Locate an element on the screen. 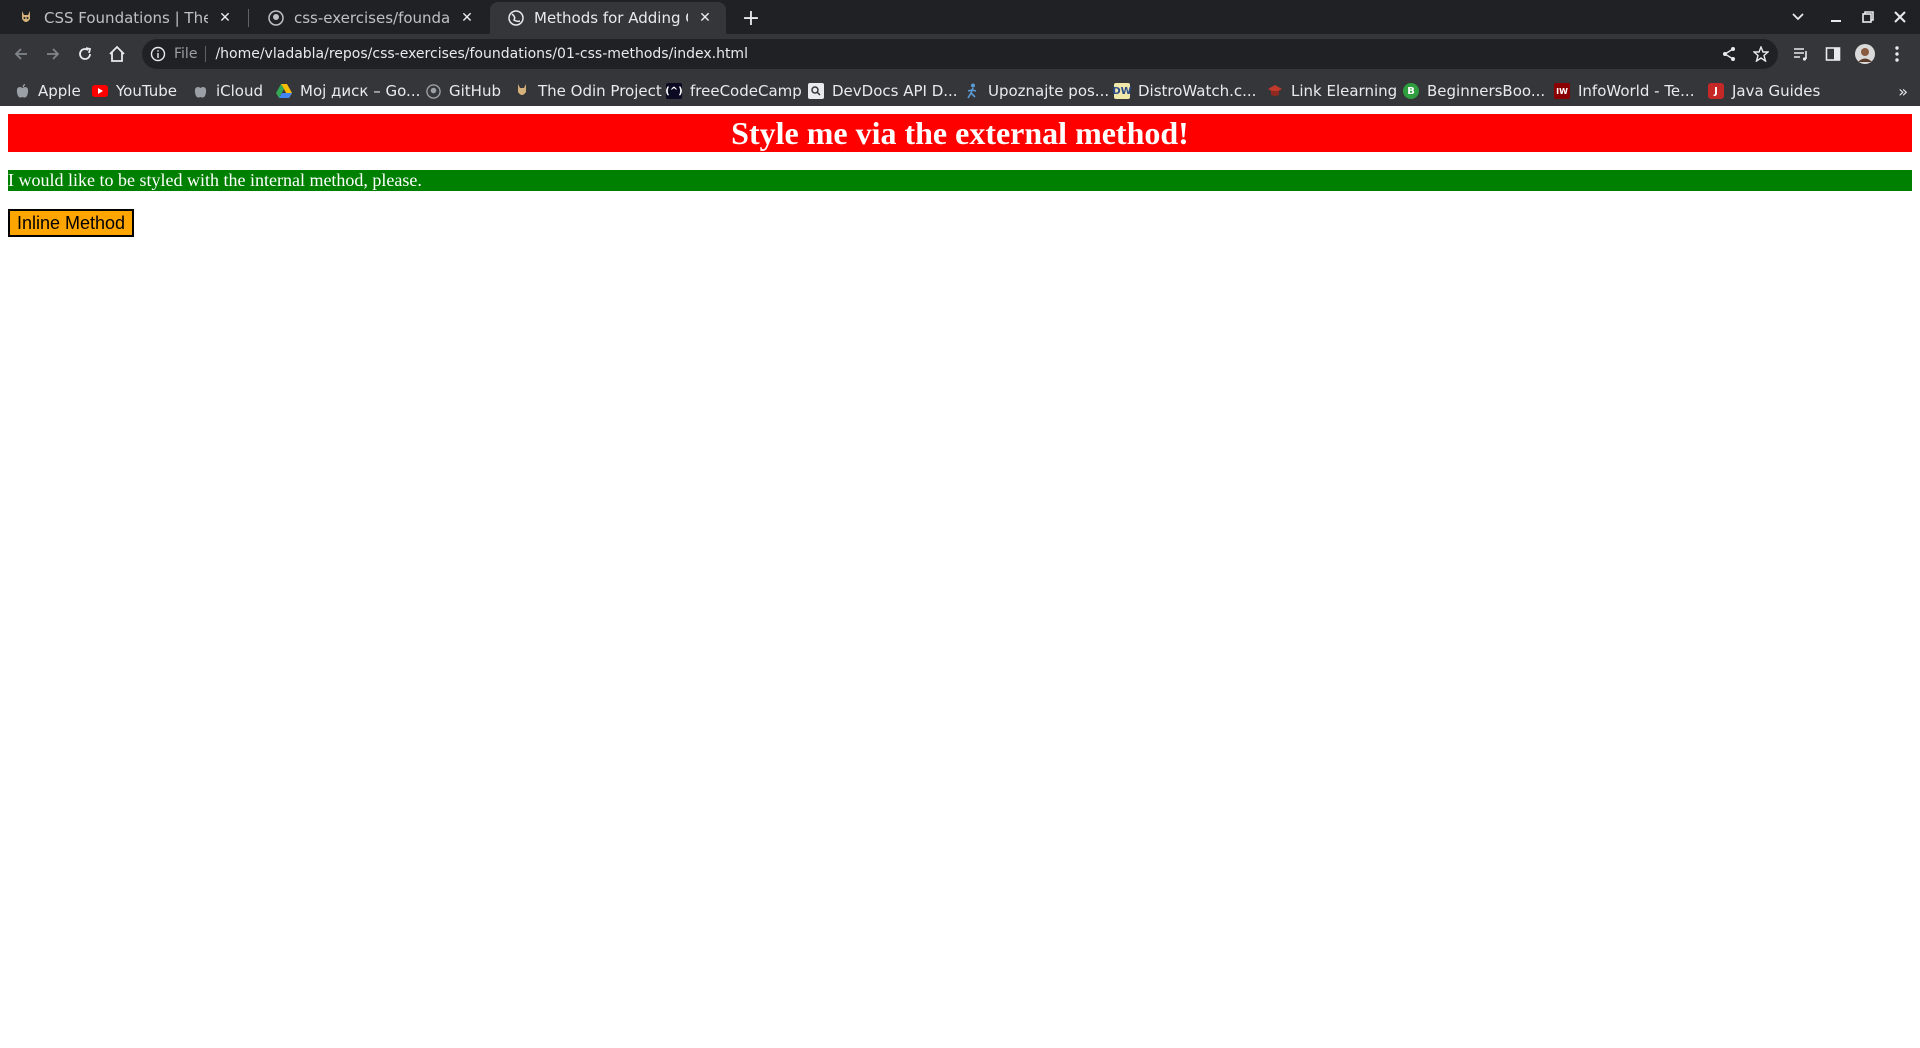 The height and width of the screenshot is (1048, 1920). bookmarks-overflow-icon: » is located at coordinates (1903, 91).